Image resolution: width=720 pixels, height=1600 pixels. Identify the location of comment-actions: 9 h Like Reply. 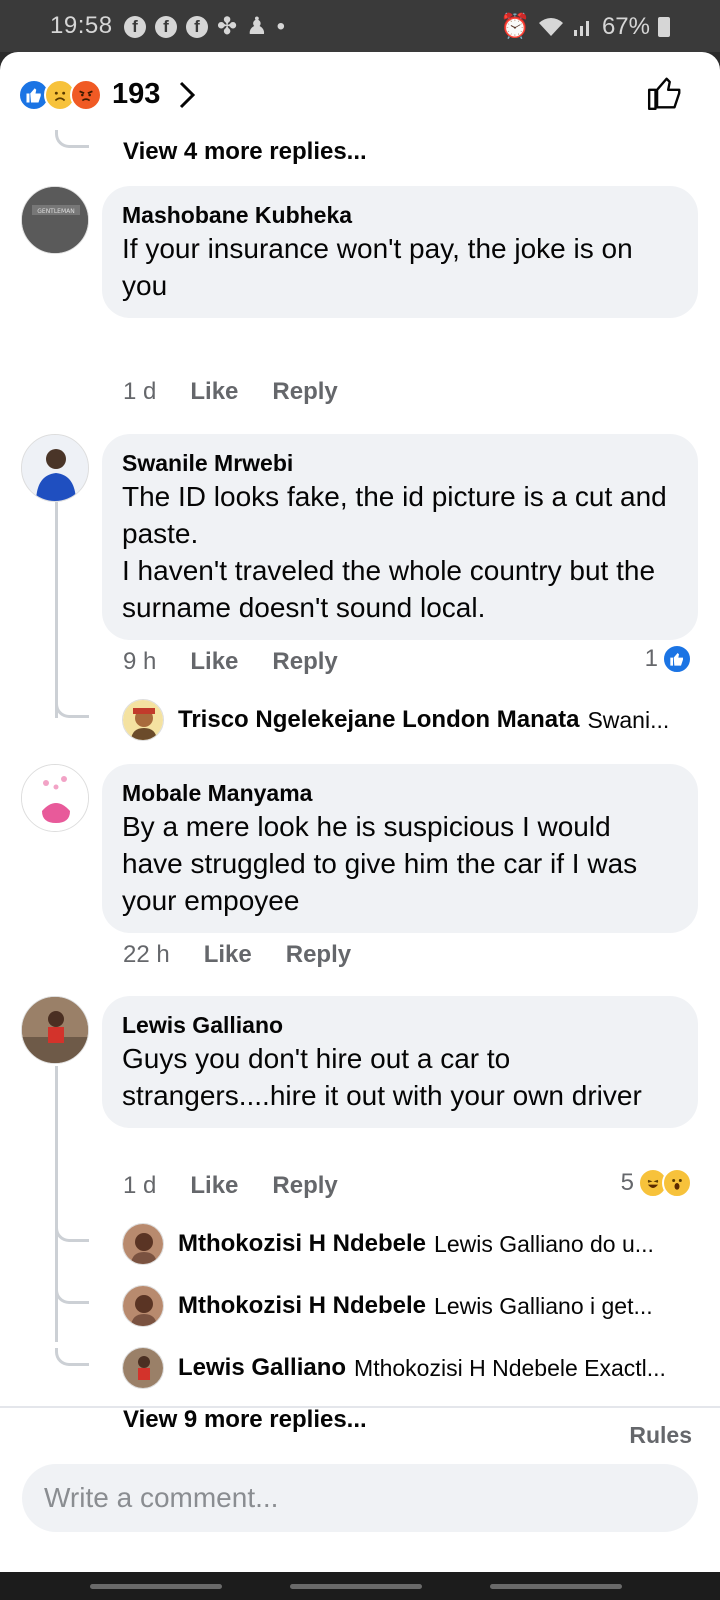
(230, 662).